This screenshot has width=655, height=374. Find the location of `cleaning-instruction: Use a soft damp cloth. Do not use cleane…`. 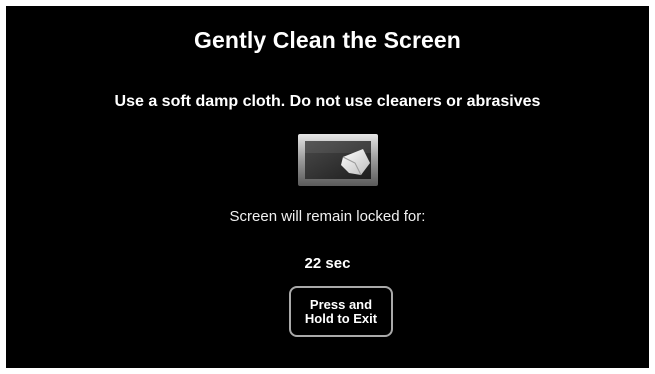

cleaning-instruction: Use a soft damp cloth. Do not use cleane… is located at coordinates (327, 101).